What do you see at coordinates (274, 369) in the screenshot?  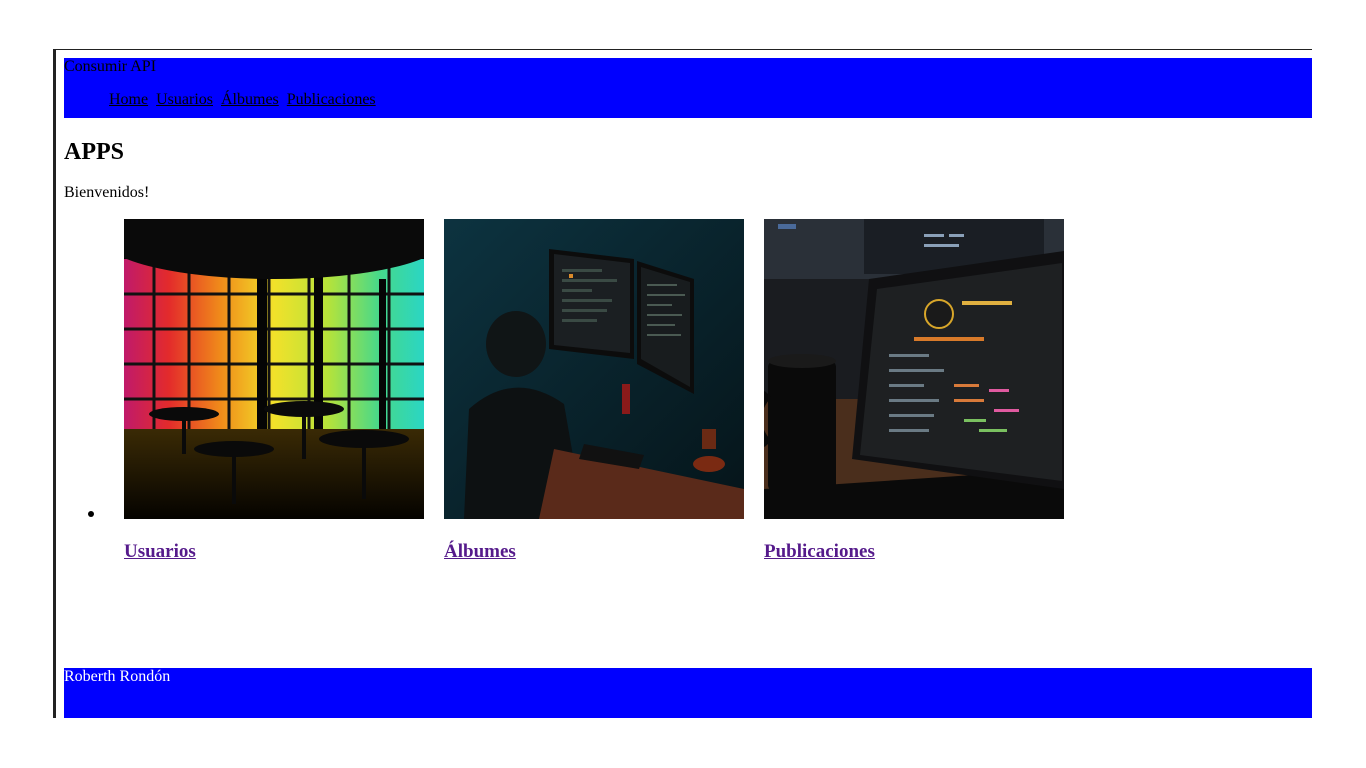 I see `restaurant-image` at bounding box center [274, 369].